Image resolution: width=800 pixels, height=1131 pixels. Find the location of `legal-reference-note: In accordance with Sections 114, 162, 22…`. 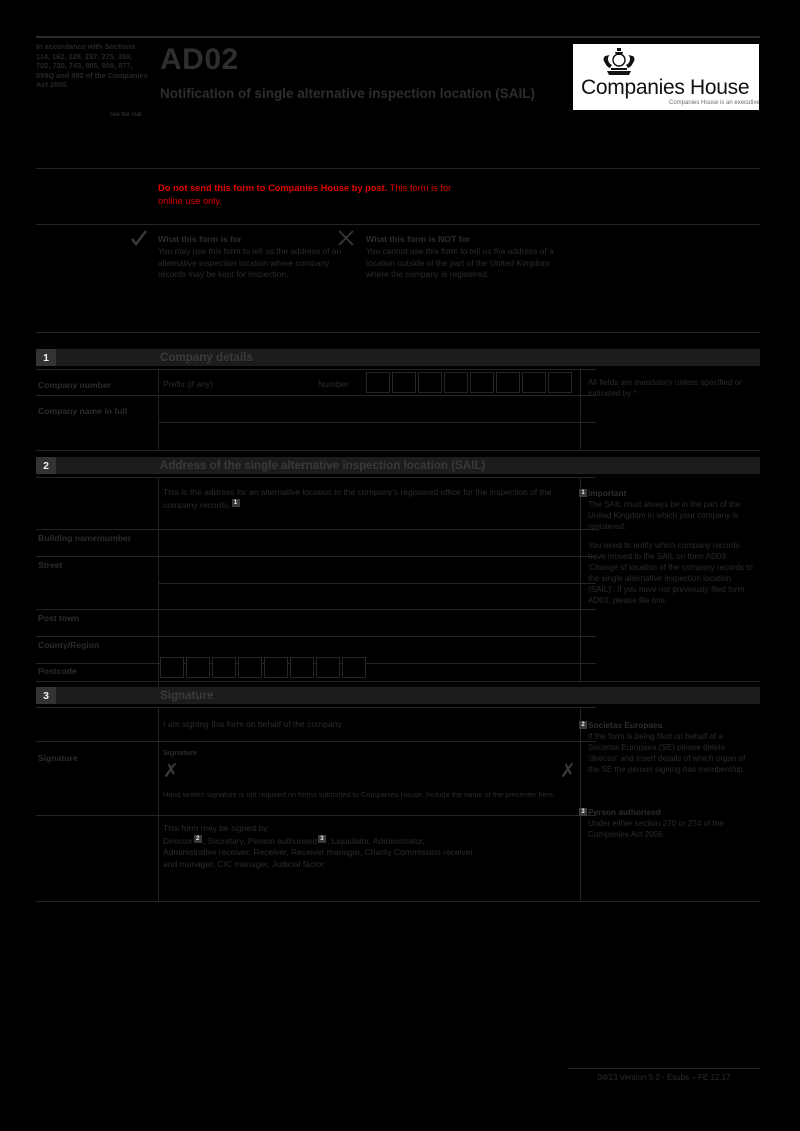

legal-reference-note: In accordance with Sections 114, 162, 22… is located at coordinates (92, 66).